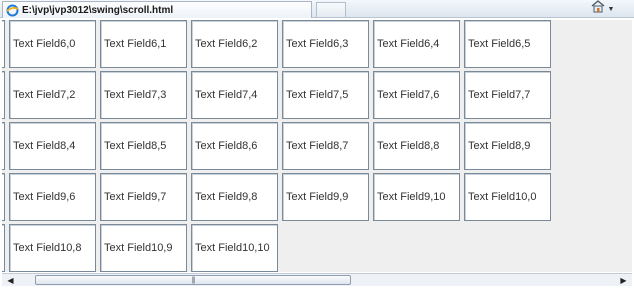 The width and height of the screenshot is (634, 294). Describe the element at coordinates (3, 95) in the screenshot. I see `text-field: xt Field7,1` at that location.